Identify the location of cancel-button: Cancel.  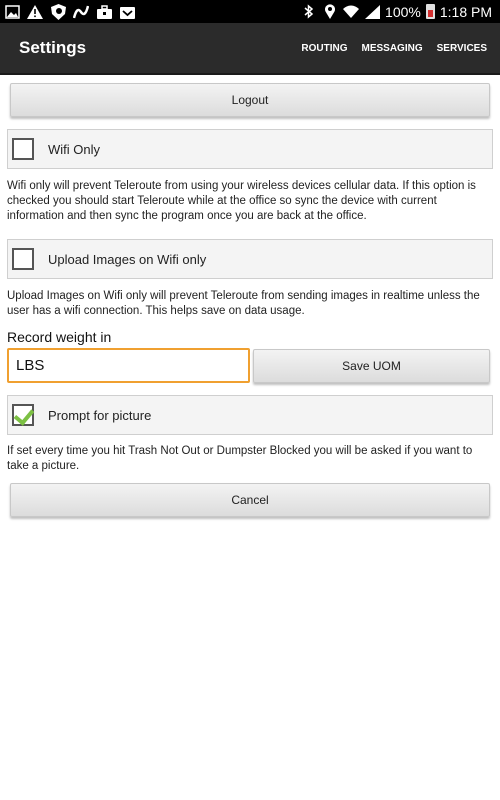
(250, 500).